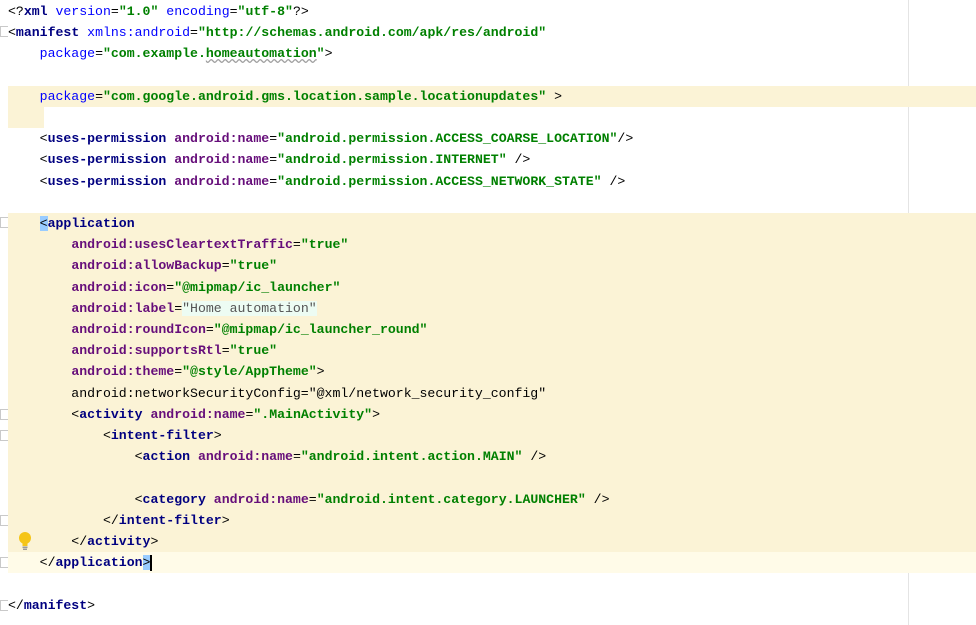 The image size is (976, 625). Describe the element at coordinates (25, 541) in the screenshot. I see `lightbulb-icon` at that location.